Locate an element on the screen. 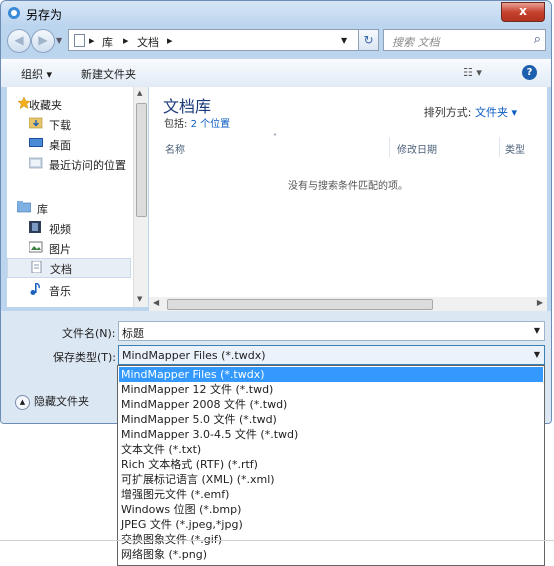 The width and height of the screenshot is (554, 566). dropdown-option: MindMapper 2008 文件 (*.twd) is located at coordinates (331, 404).